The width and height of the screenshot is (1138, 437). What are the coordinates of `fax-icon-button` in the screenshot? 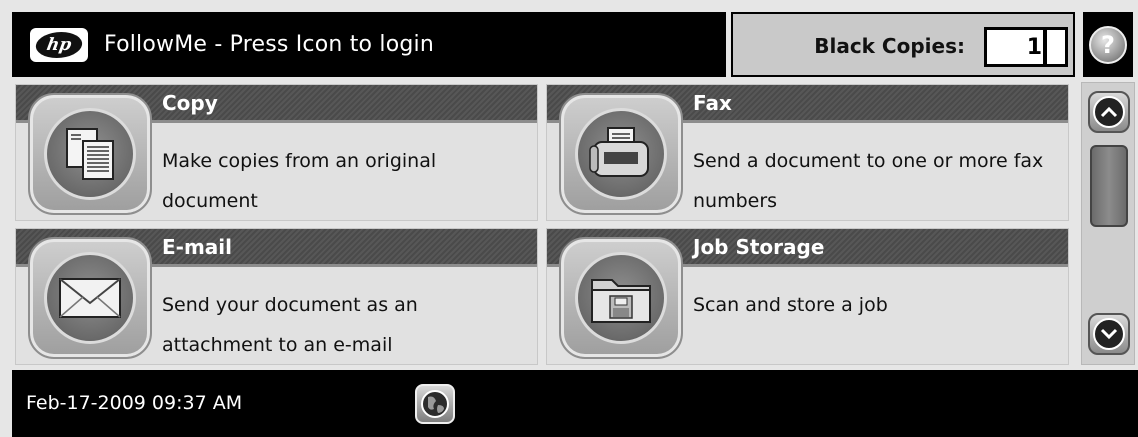 It's located at (621, 154).